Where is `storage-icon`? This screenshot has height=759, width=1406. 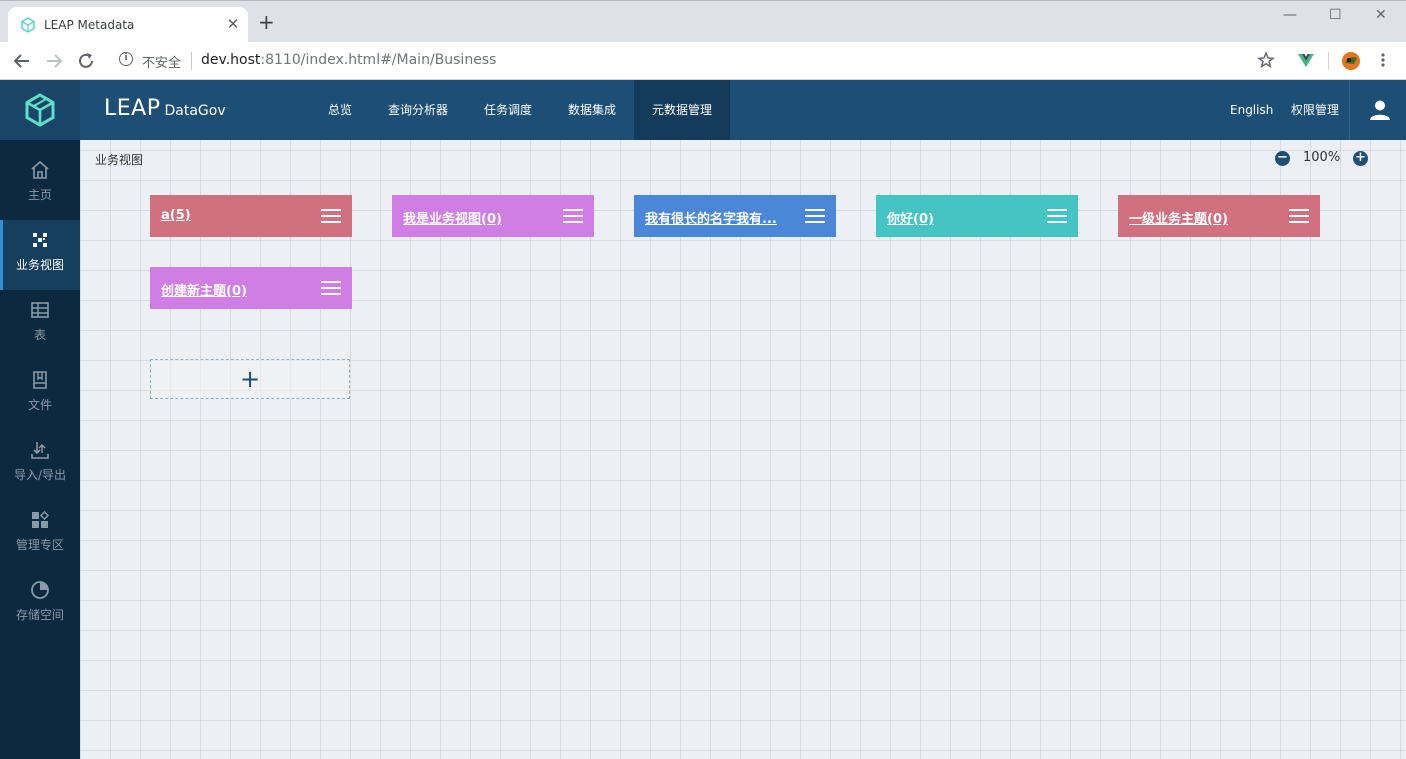
storage-icon is located at coordinates (40, 590).